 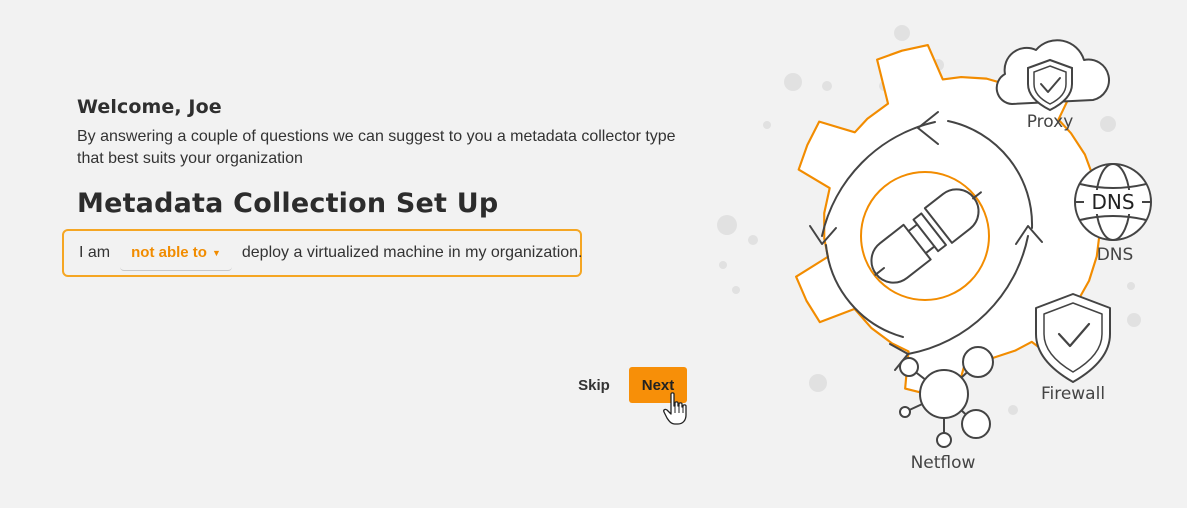 What do you see at coordinates (1050, 122) in the screenshot?
I see `proxy-label: Proxy` at bounding box center [1050, 122].